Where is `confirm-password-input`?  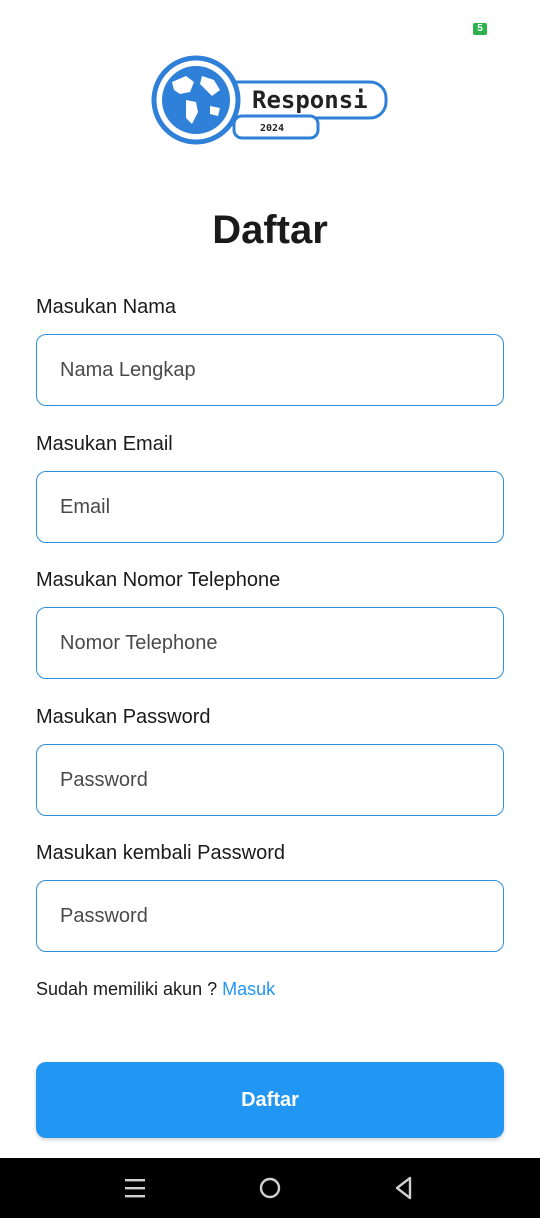 confirm-password-input is located at coordinates (270, 916).